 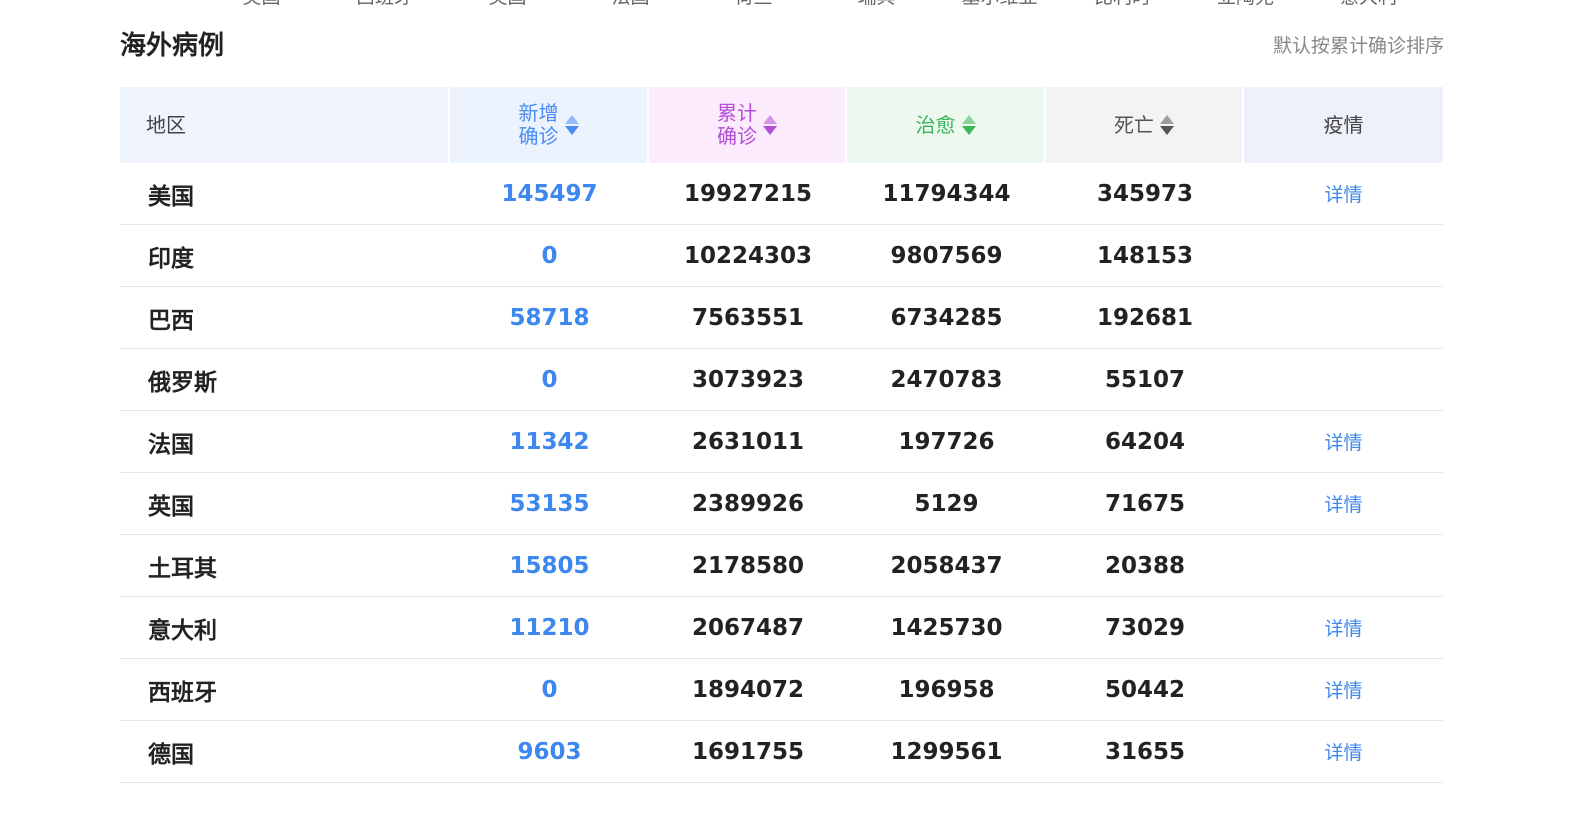 I want to click on section-header: 海外病例 默认按累计确诊排序, so click(x=782, y=46).